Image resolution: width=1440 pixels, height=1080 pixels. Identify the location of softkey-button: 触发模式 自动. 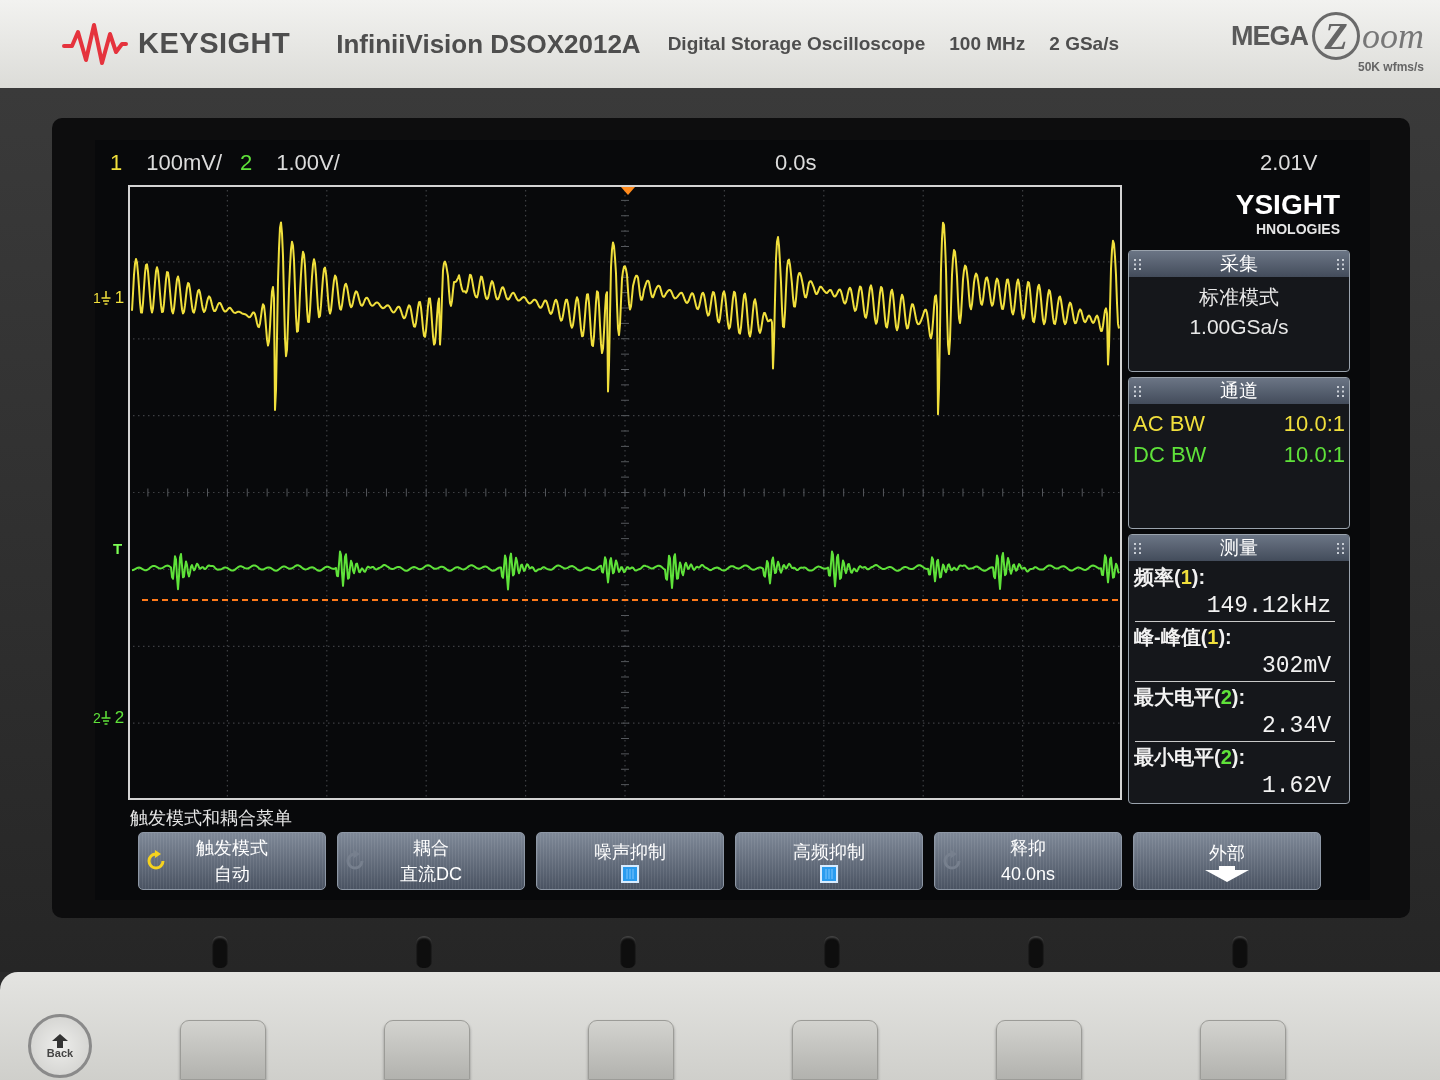
(232, 861).